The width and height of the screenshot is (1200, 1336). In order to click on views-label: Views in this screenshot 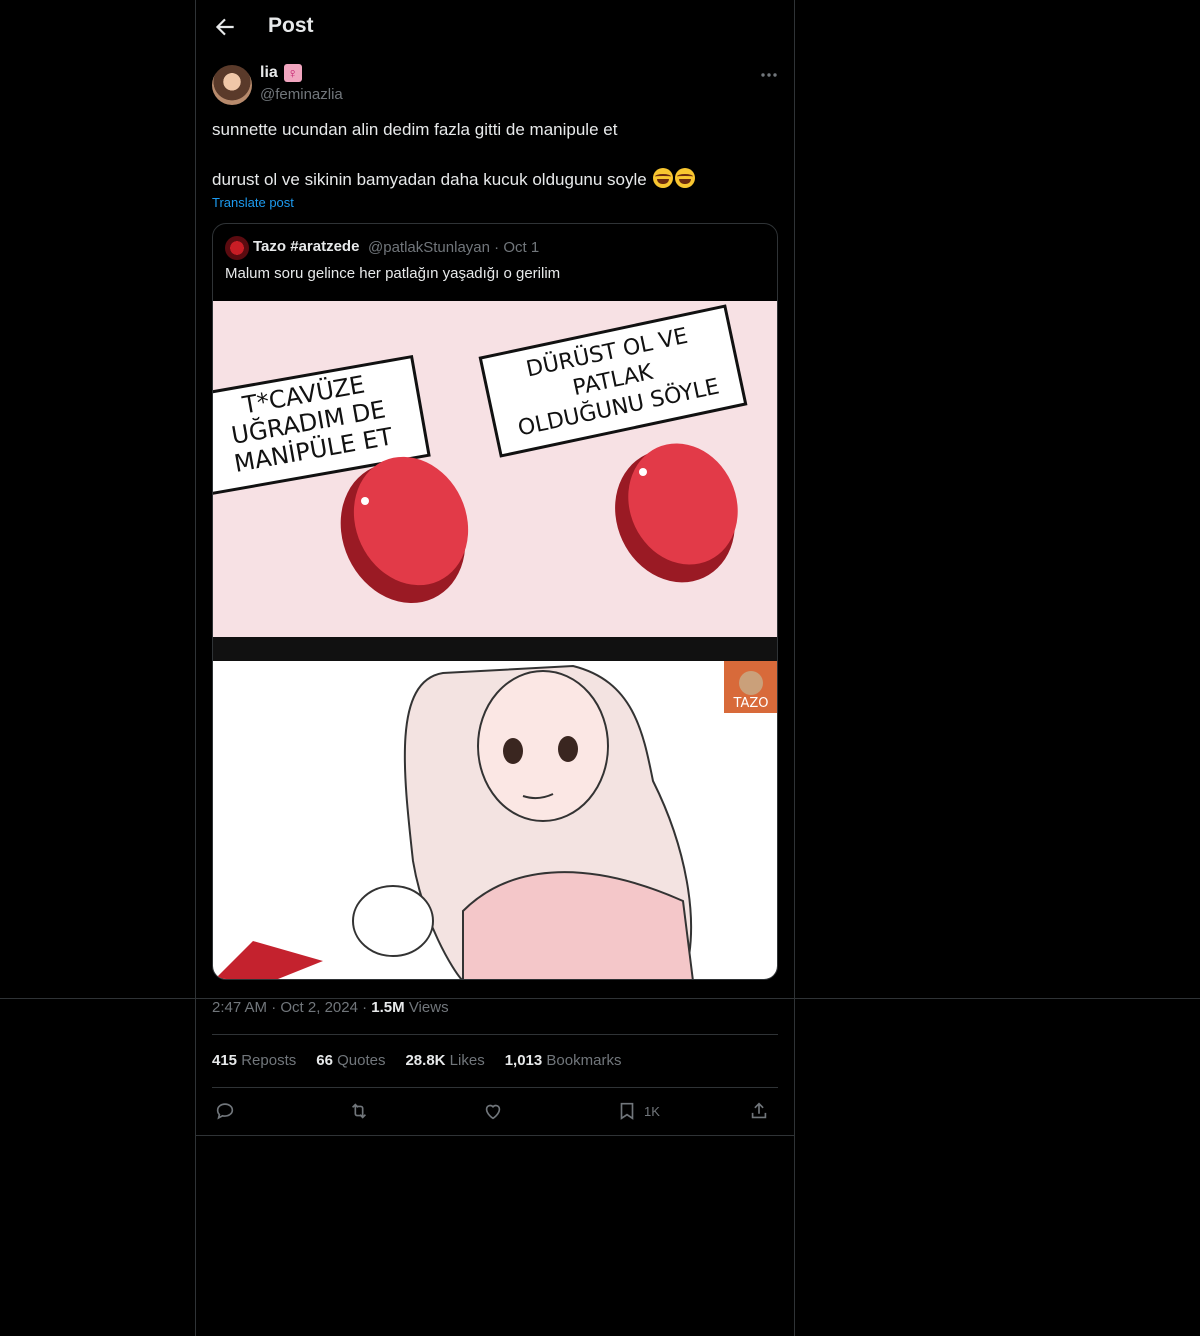, I will do `click(428, 1007)`.